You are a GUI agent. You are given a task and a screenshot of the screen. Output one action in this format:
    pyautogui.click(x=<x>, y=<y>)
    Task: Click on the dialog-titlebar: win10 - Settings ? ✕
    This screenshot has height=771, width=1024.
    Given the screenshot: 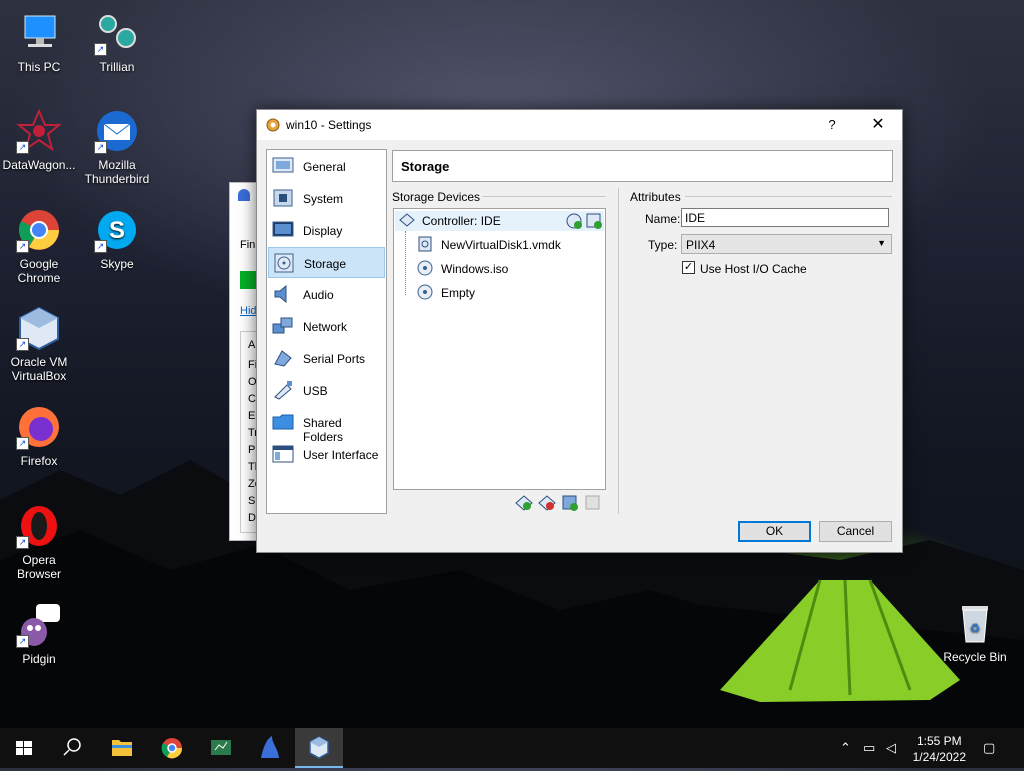 What is the action you would take?
    pyautogui.click(x=579, y=125)
    